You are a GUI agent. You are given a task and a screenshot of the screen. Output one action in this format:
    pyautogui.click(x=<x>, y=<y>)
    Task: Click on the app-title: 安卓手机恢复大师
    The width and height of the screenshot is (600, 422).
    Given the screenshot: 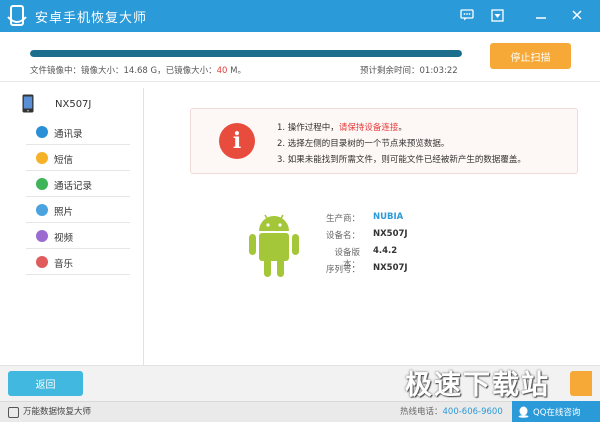 What is the action you would take?
    pyautogui.click(x=91, y=18)
    